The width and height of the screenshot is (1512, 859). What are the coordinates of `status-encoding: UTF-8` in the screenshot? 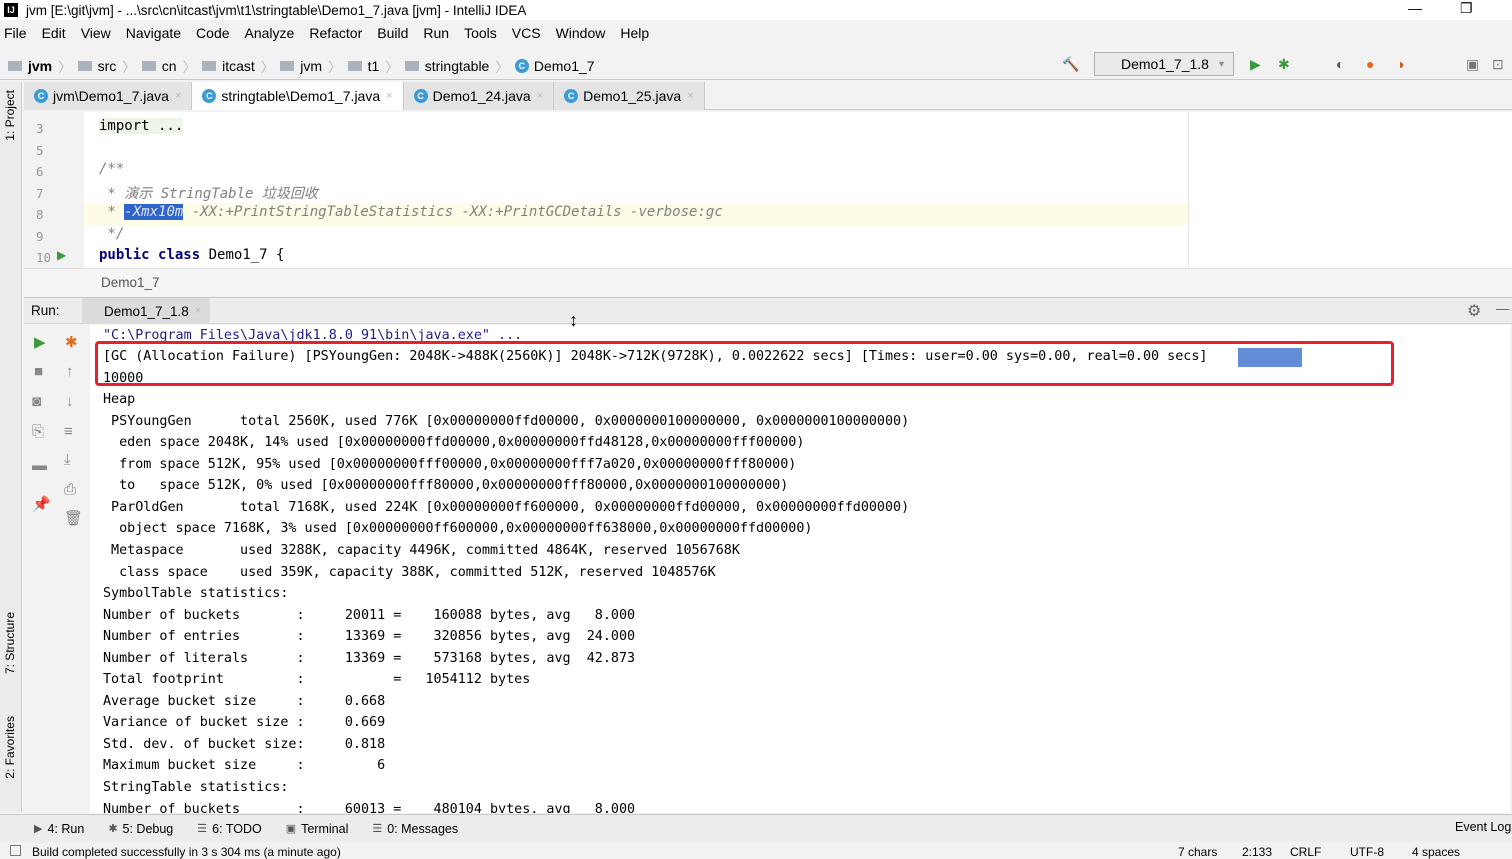 It's located at (1367, 852).